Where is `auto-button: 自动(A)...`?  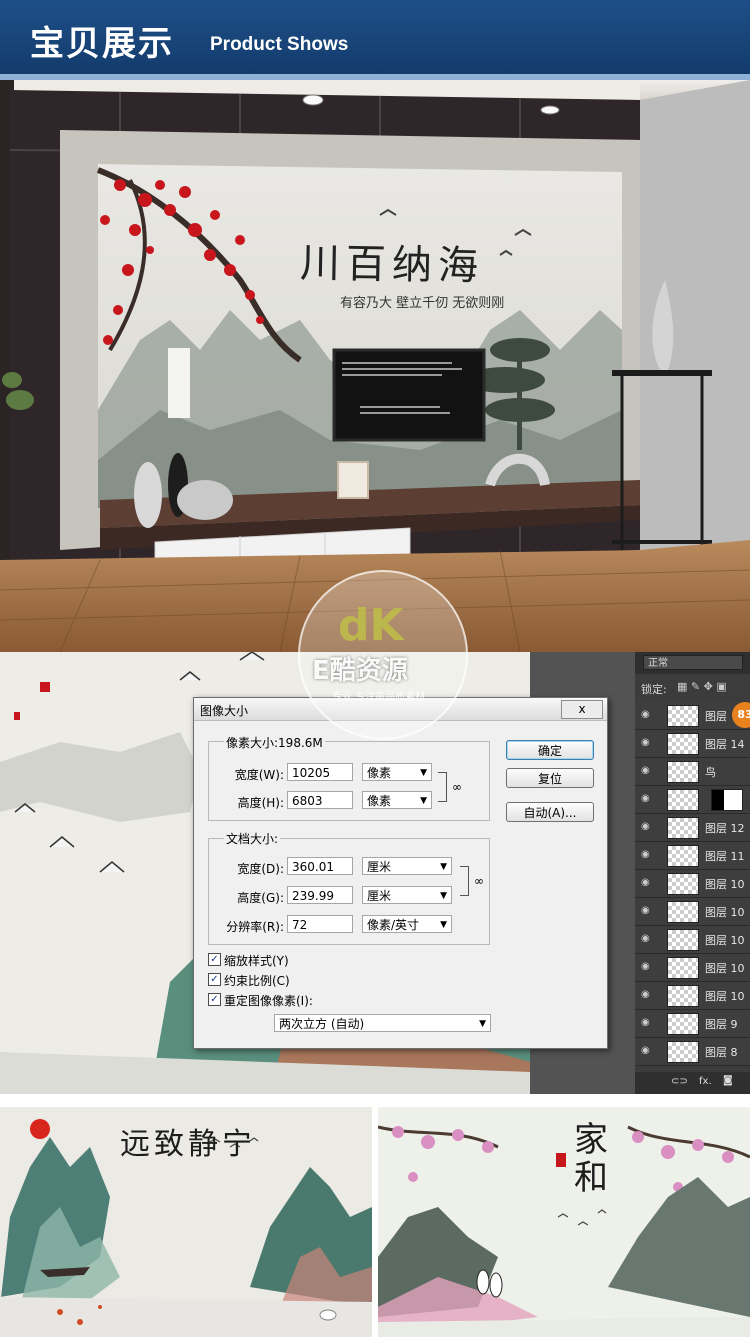
auto-button: 自动(A)... is located at coordinates (550, 812).